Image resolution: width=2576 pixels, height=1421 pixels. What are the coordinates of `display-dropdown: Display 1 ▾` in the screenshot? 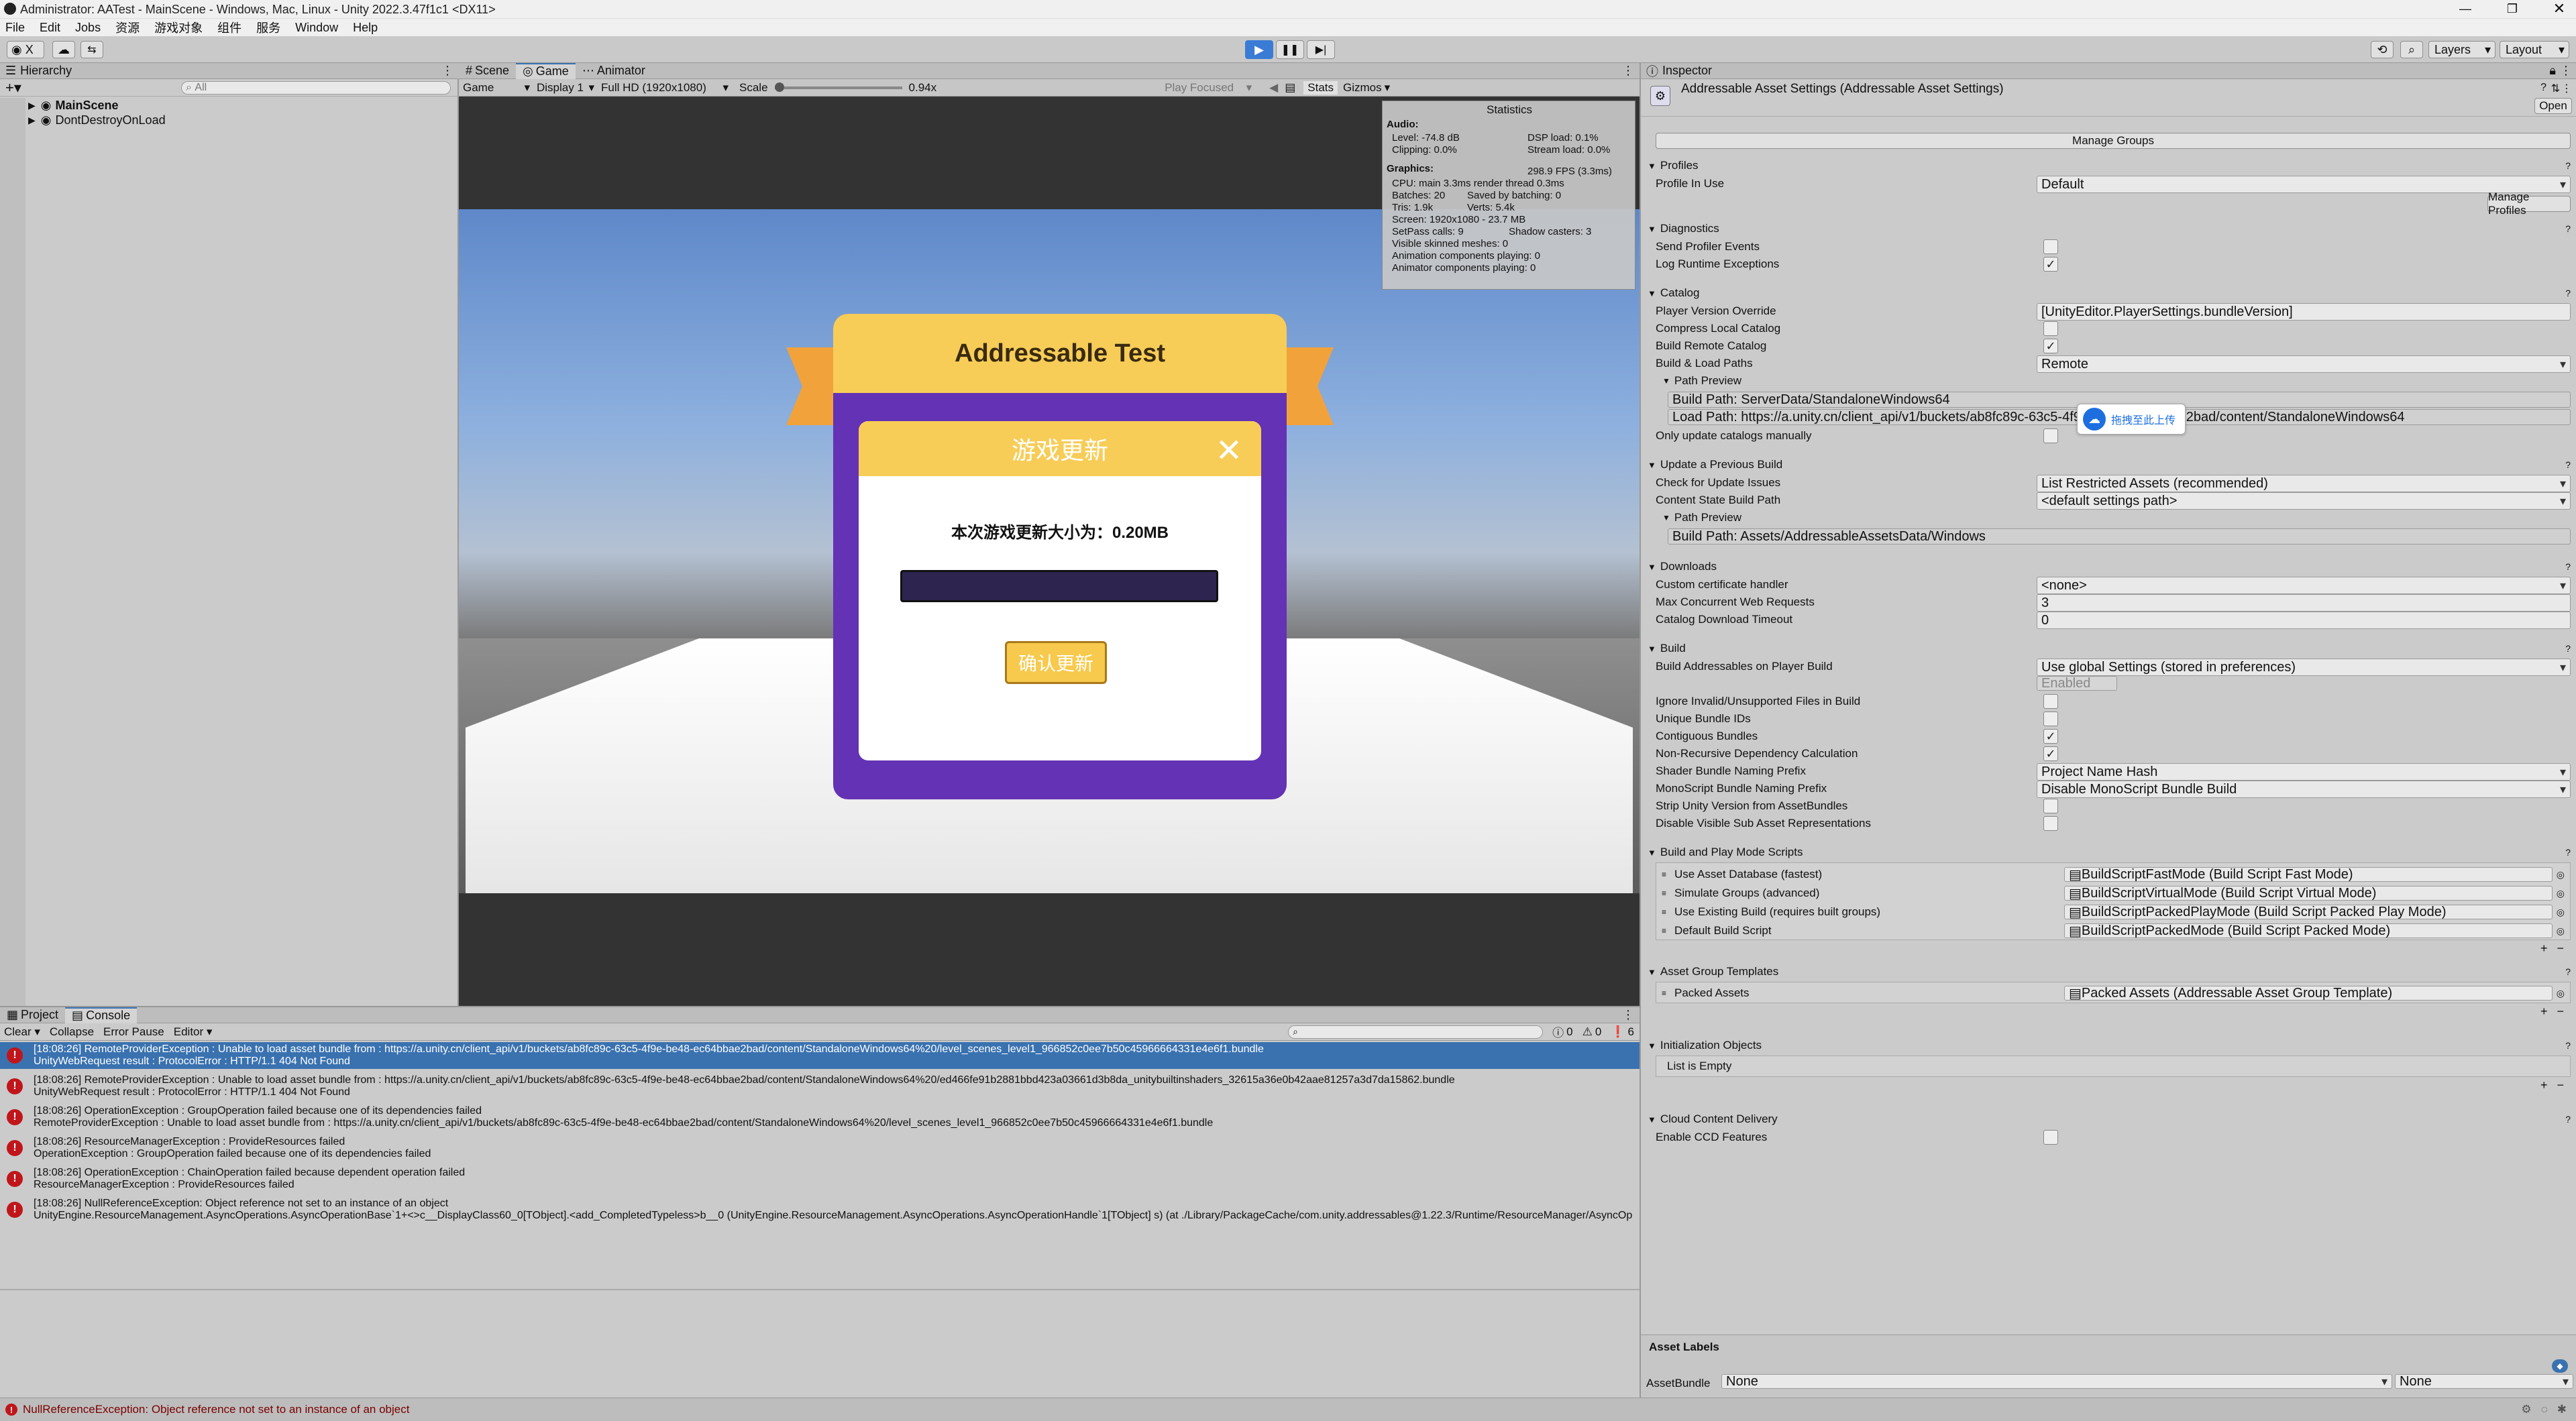 It's located at (565, 88).